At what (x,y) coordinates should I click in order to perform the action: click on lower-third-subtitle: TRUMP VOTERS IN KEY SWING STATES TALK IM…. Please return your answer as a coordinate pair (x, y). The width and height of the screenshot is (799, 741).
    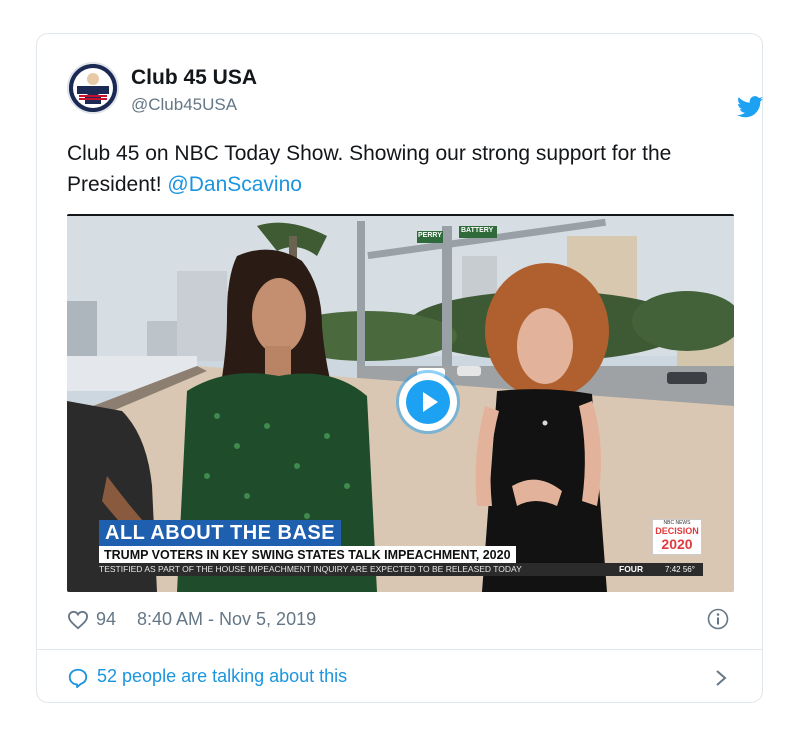
    Looking at the image, I should click on (307, 555).